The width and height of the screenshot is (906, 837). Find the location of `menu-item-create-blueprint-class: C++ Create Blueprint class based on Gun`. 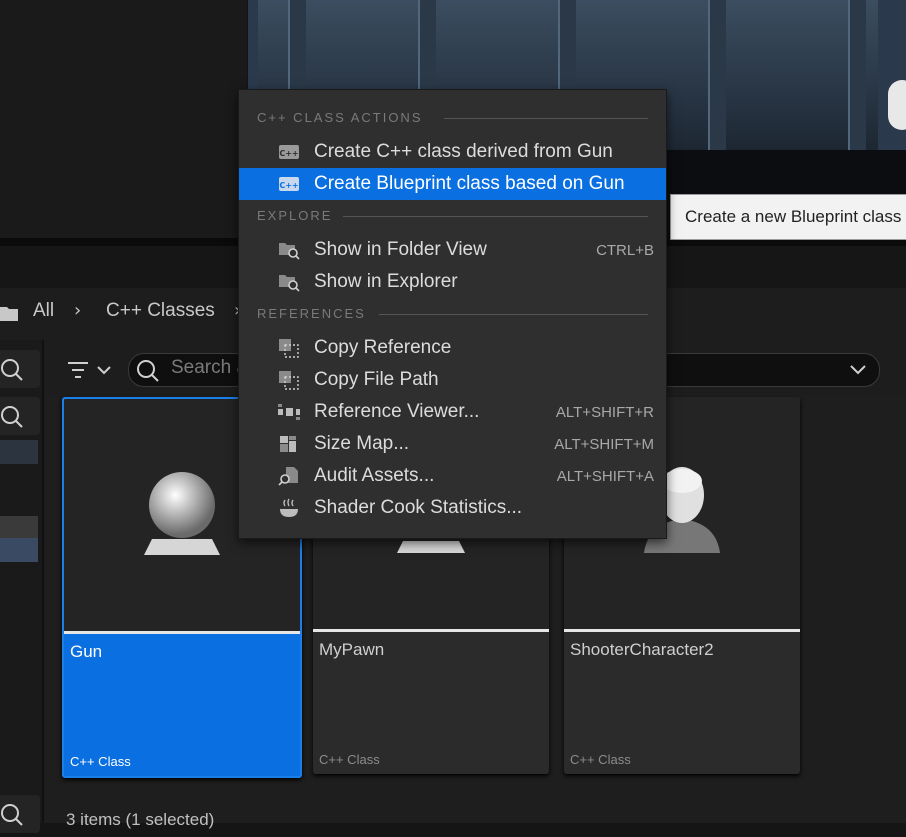

menu-item-create-blueprint-class: C++ Create Blueprint class based on Gun is located at coordinates (452, 184).